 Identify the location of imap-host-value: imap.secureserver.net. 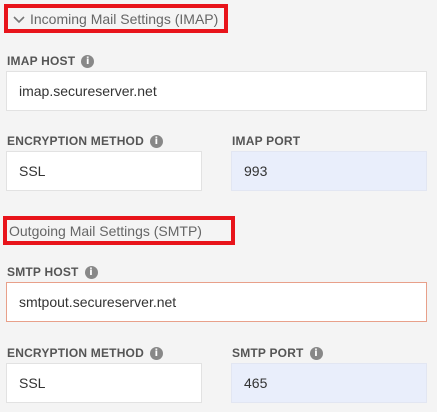
(88, 91).